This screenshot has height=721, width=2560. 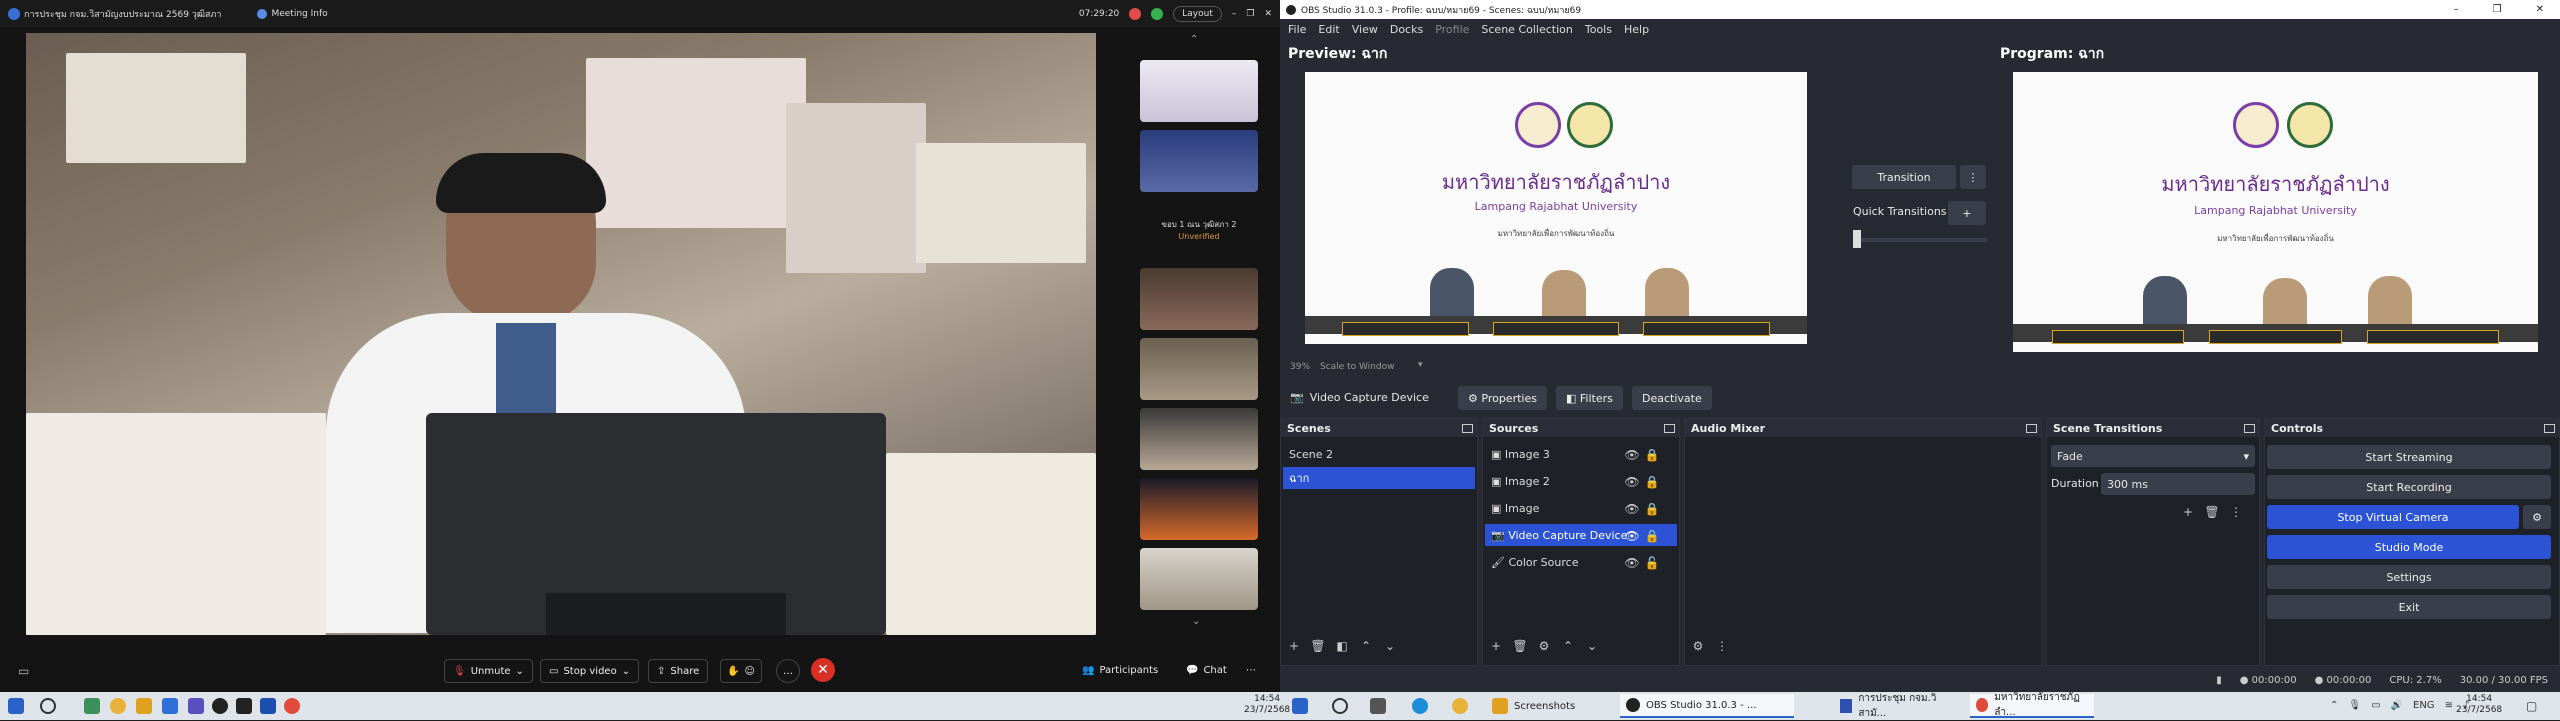 What do you see at coordinates (1722, 646) in the screenshot?
I see `mixer-menu-icon: ⋮` at bounding box center [1722, 646].